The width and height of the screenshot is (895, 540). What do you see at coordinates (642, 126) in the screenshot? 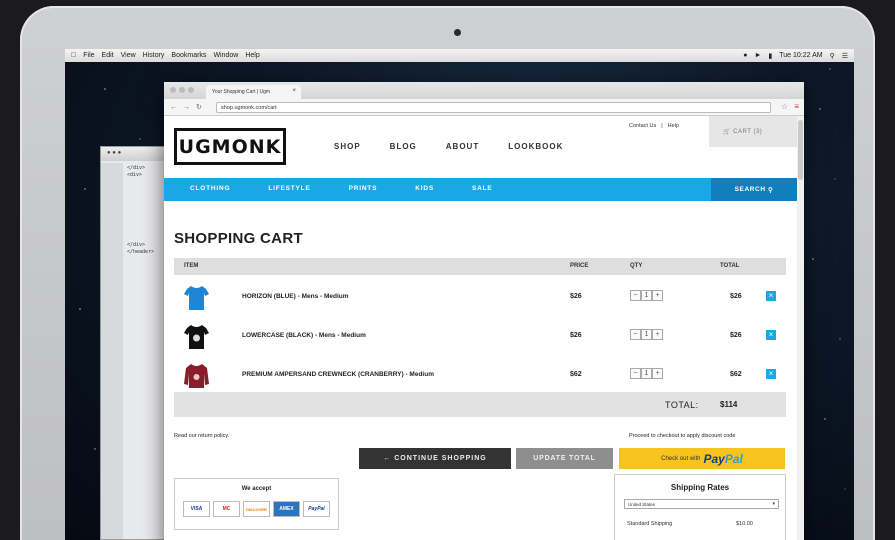
I see `contact-us-link: Contact Us` at bounding box center [642, 126].